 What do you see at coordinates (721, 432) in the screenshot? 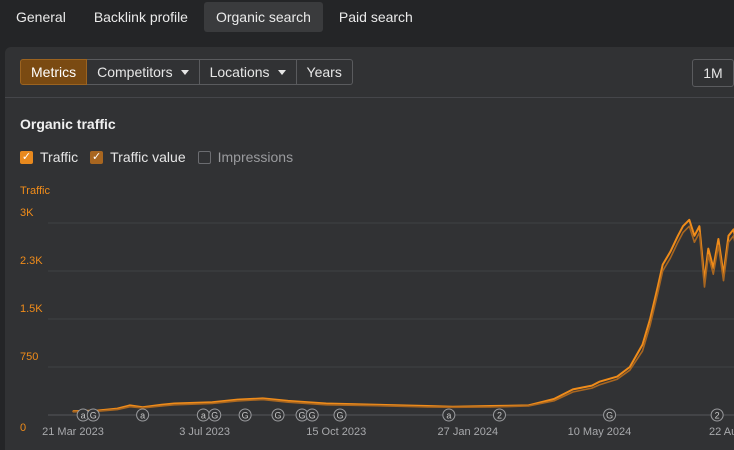
I see `x-tick-label: 22 Aug` at bounding box center [721, 432].